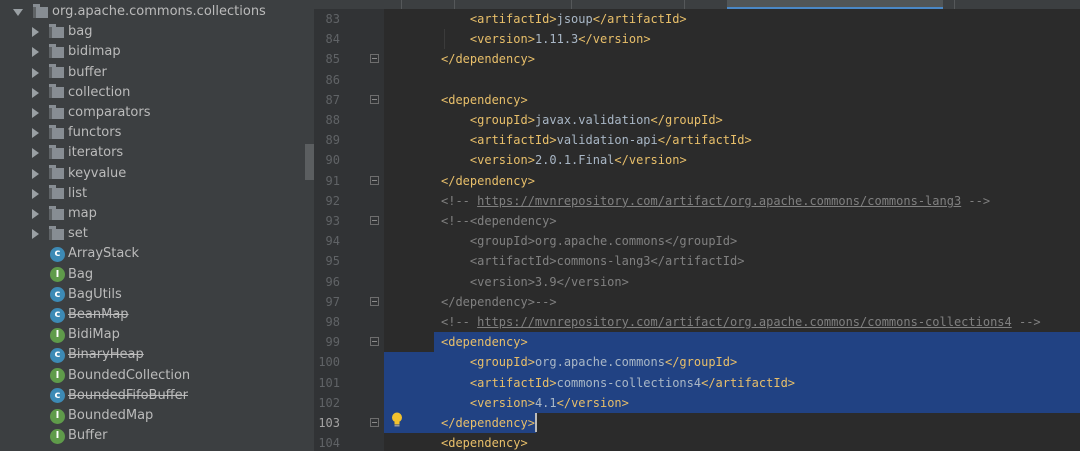  I want to click on tree-folder-label: bag, so click(80, 32).